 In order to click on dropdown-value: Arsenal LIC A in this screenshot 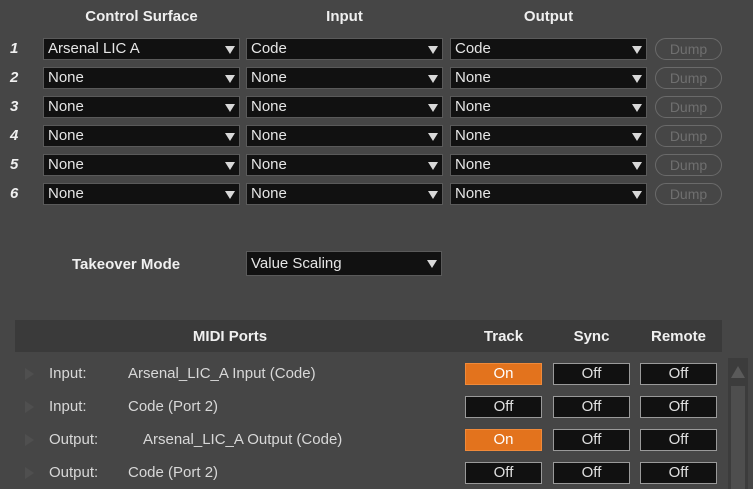, I will do `click(94, 48)`.